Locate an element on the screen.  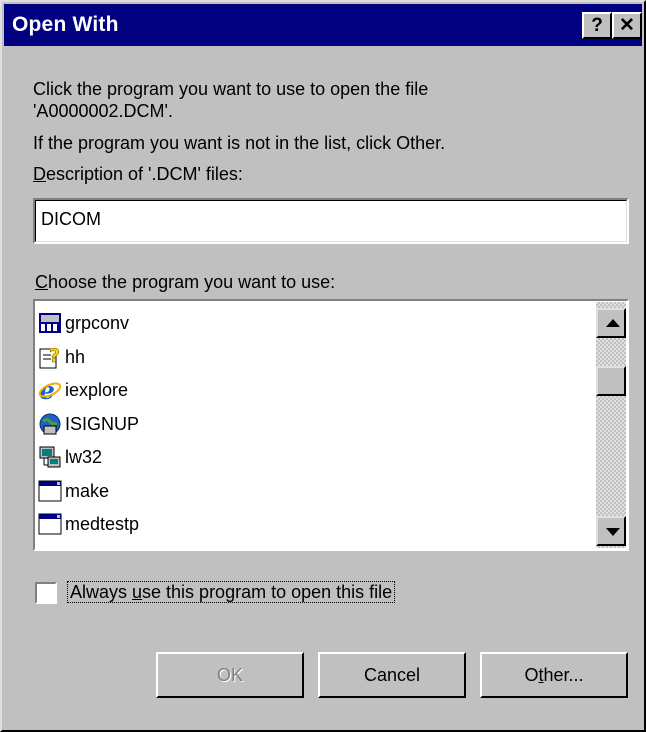
description-label-text: escription of '.DCM' files: is located at coordinates (144, 174).